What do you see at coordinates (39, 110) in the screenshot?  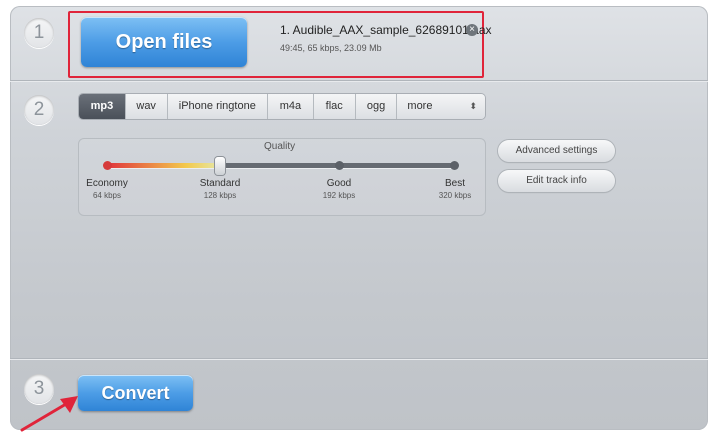 I see `step-number-2: 2` at bounding box center [39, 110].